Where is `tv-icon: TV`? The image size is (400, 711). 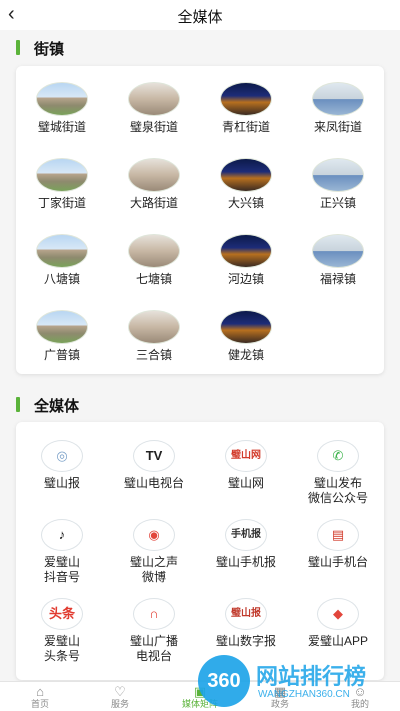 tv-icon: TV is located at coordinates (154, 456).